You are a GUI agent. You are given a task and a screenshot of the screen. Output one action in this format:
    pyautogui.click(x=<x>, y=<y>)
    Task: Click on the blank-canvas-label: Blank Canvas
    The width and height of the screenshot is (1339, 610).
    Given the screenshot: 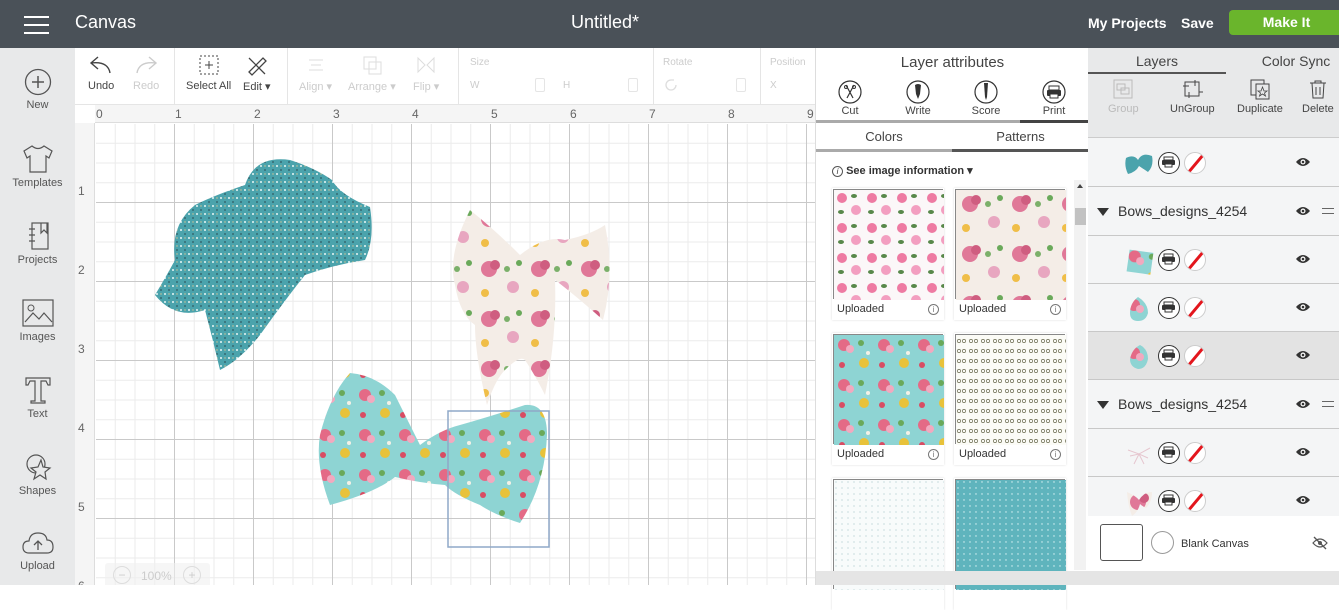 What is the action you would take?
    pyautogui.click(x=1215, y=544)
    